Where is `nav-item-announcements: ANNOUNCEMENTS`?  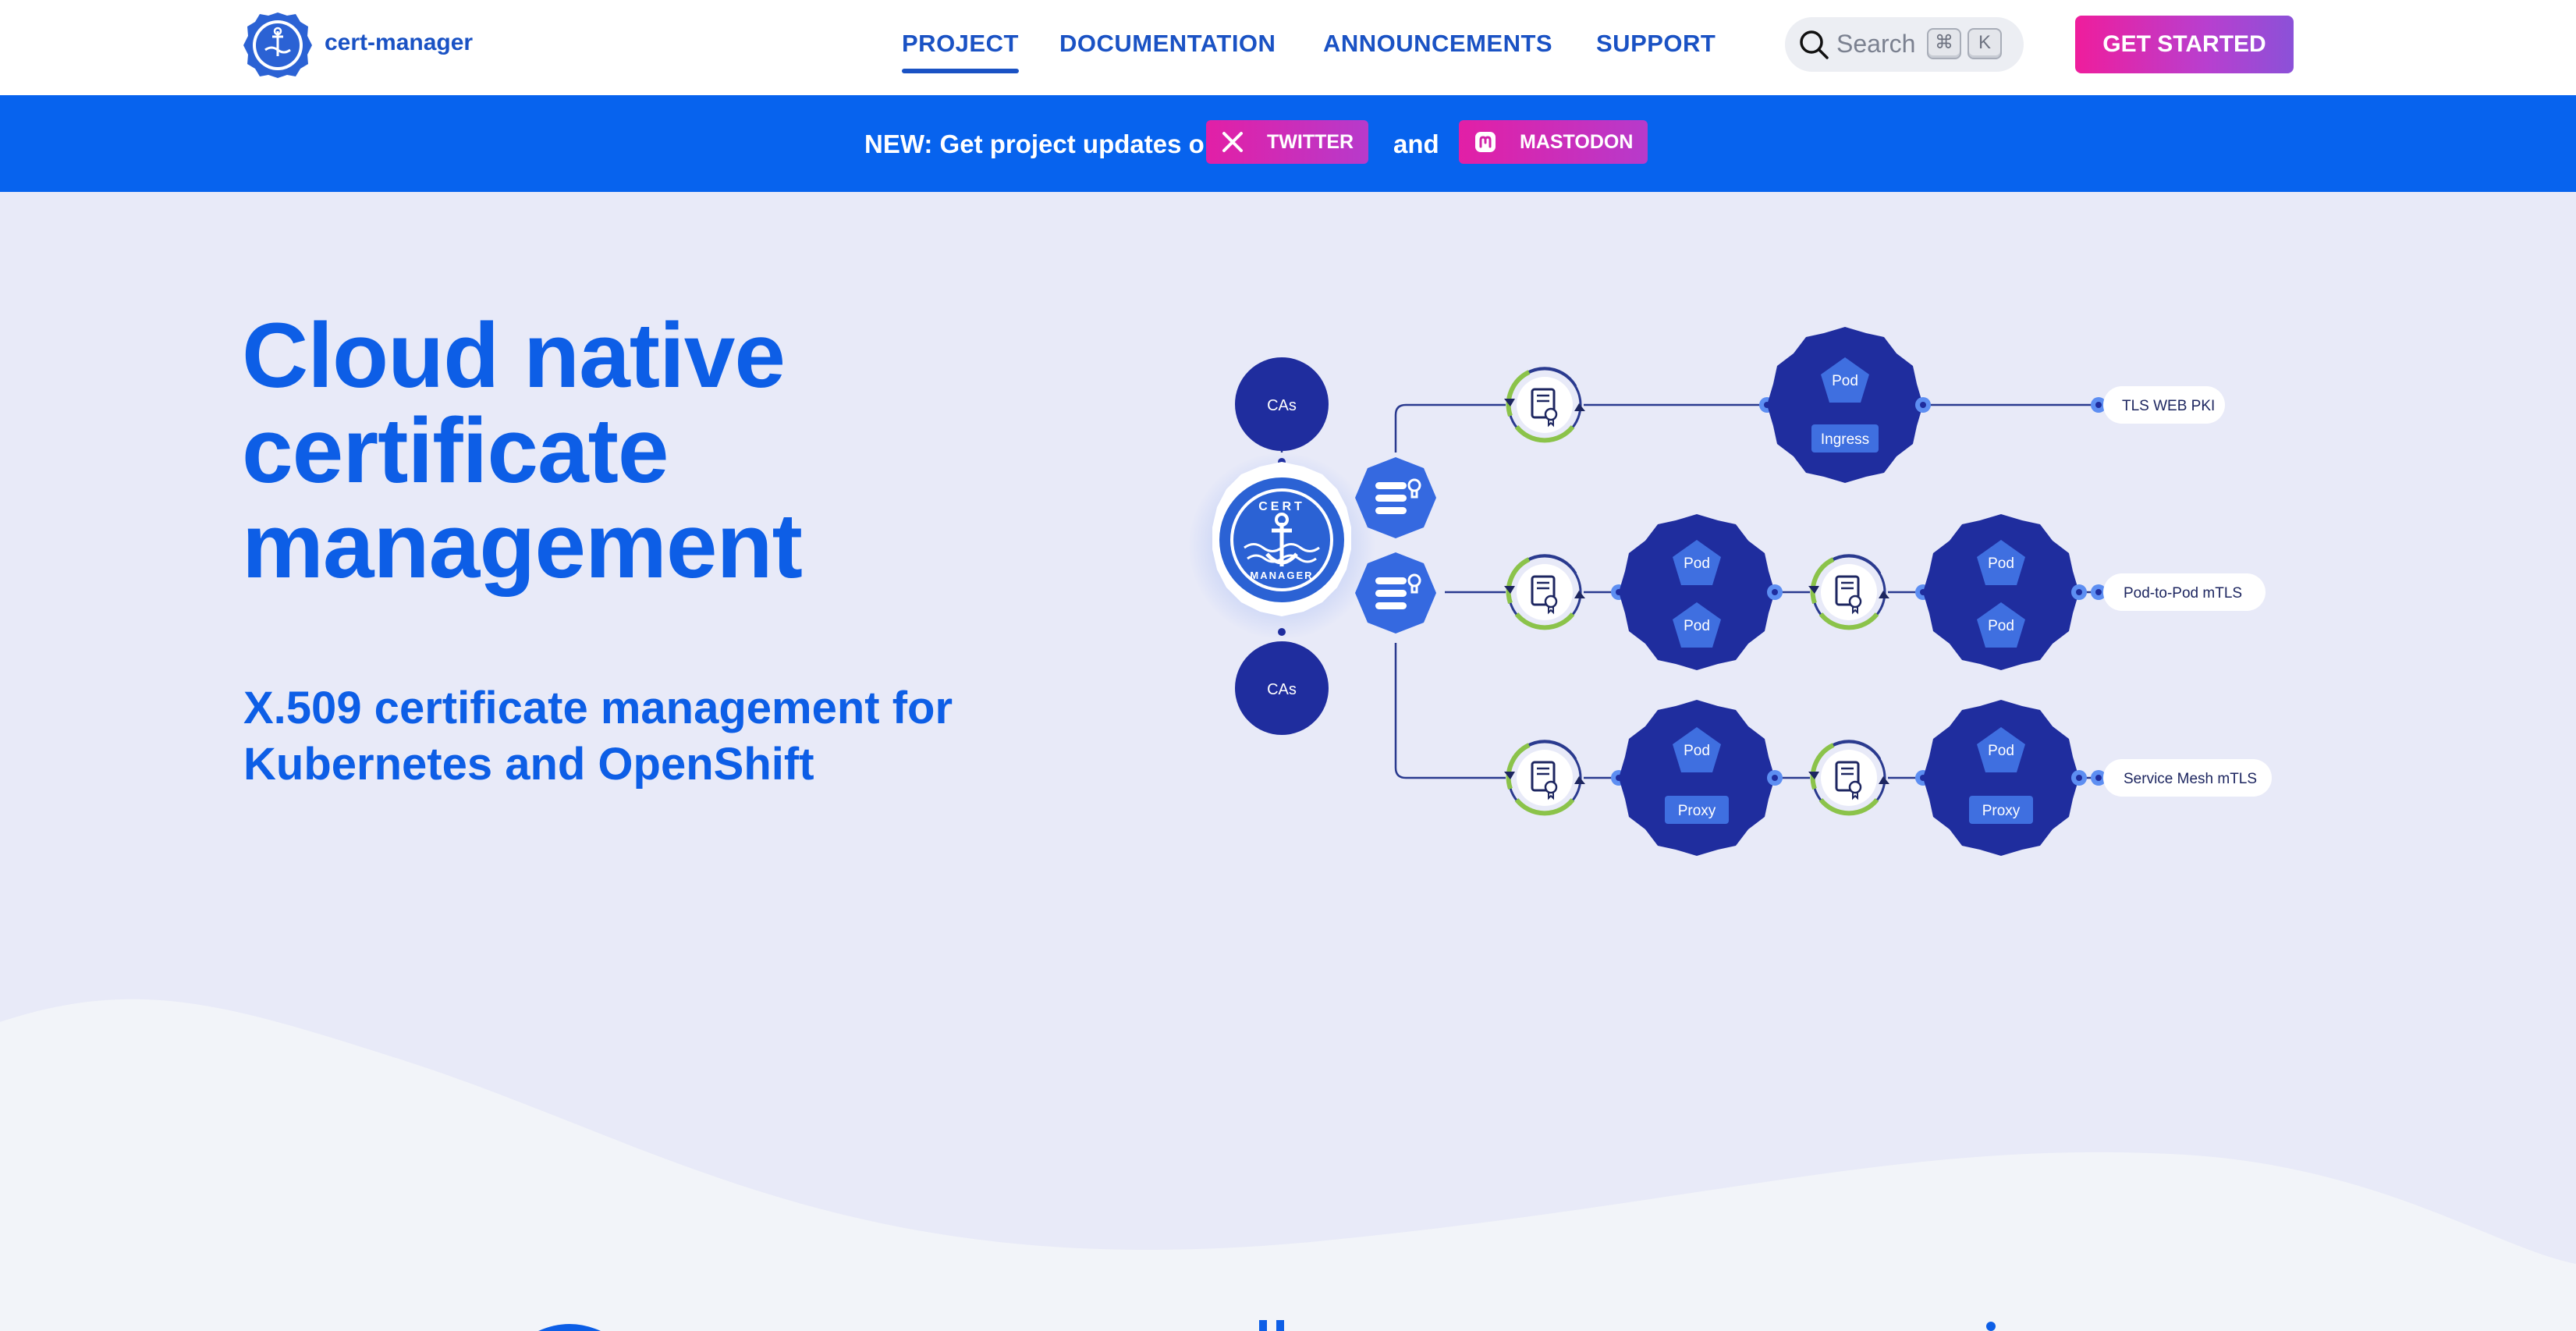 nav-item-announcements: ANNOUNCEMENTS is located at coordinates (1437, 44).